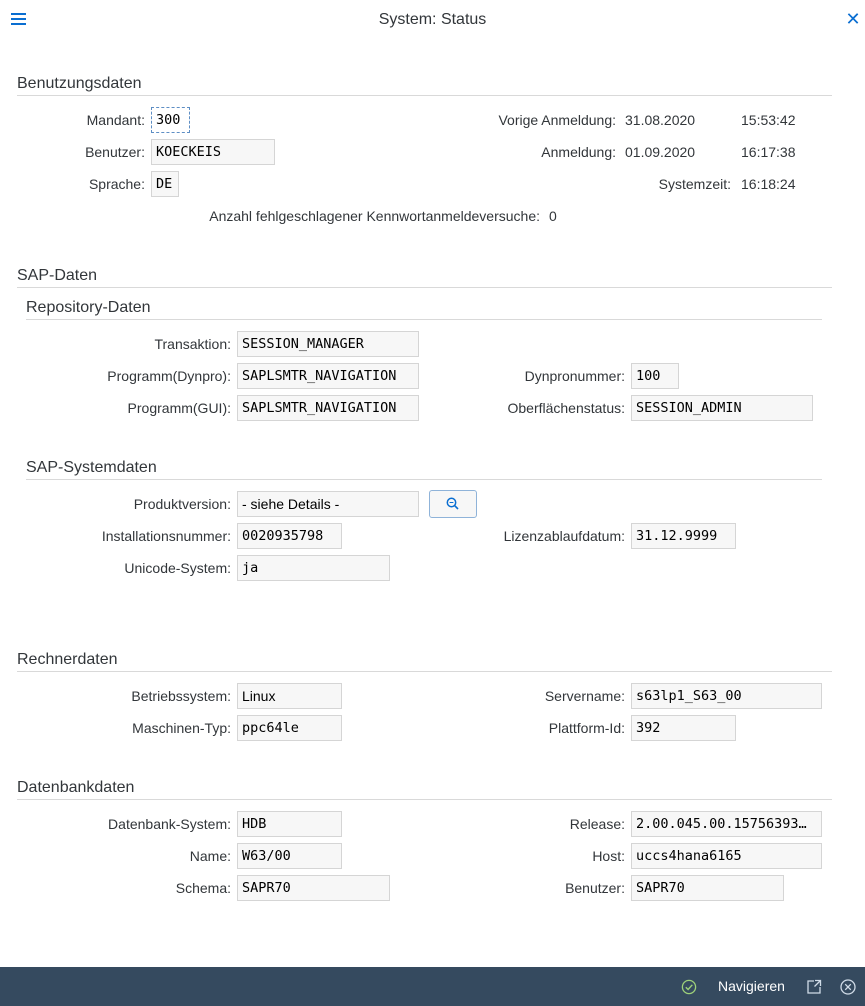  I want to click on unicode-system-label: Unicode-System:, so click(177, 568).